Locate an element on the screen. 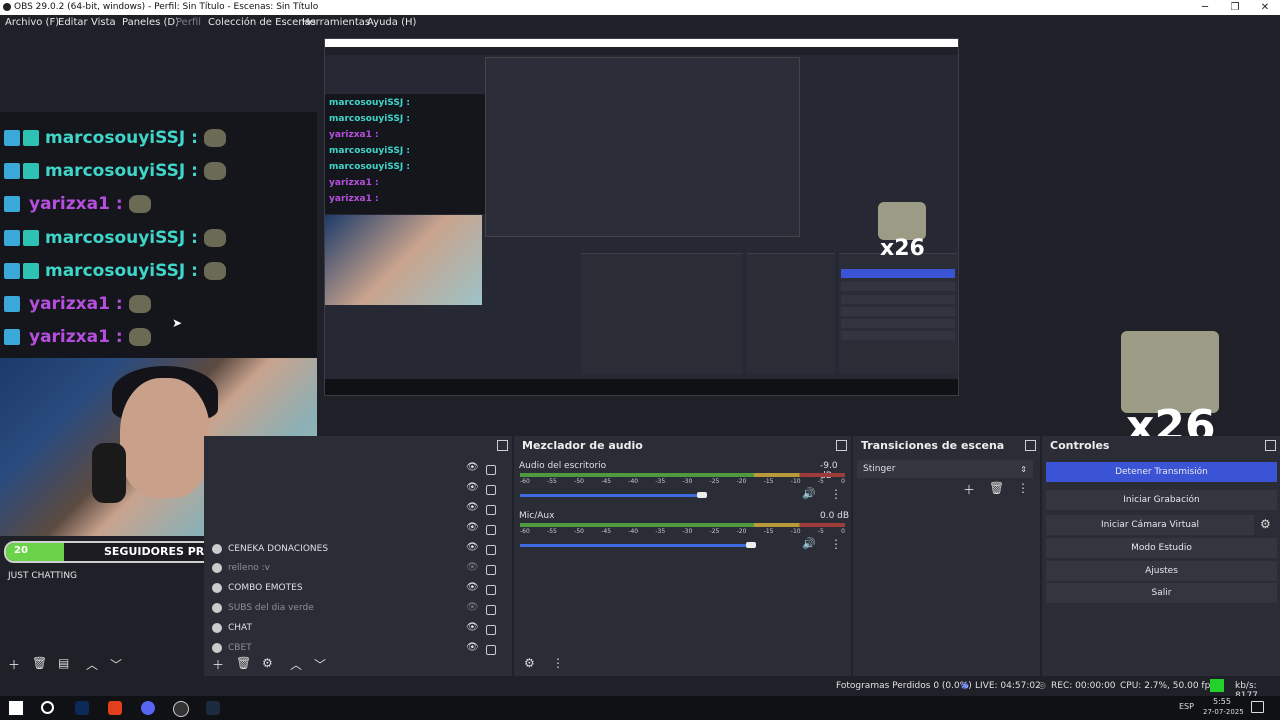 The height and width of the screenshot is (720, 1280). remove-scene-button: 🗑 is located at coordinates (39, 663).